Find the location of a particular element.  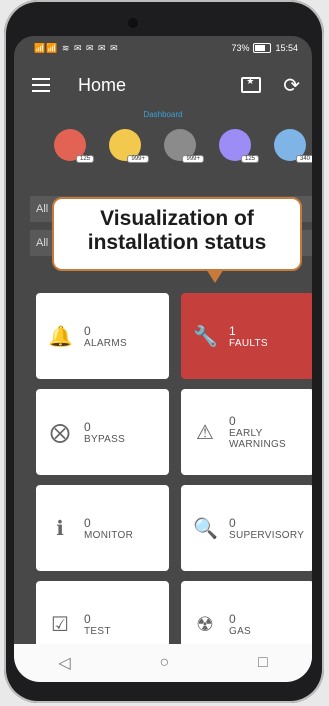

supervisory-card: 🔍 0 SUPERVISORY is located at coordinates (246, 528).